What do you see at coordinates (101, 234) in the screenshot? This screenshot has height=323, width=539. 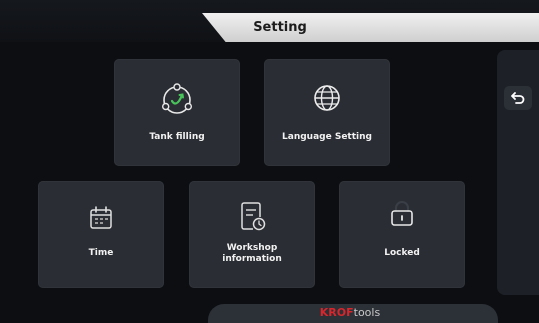 I see `time-tile: Time` at bounding box center [101, 234].